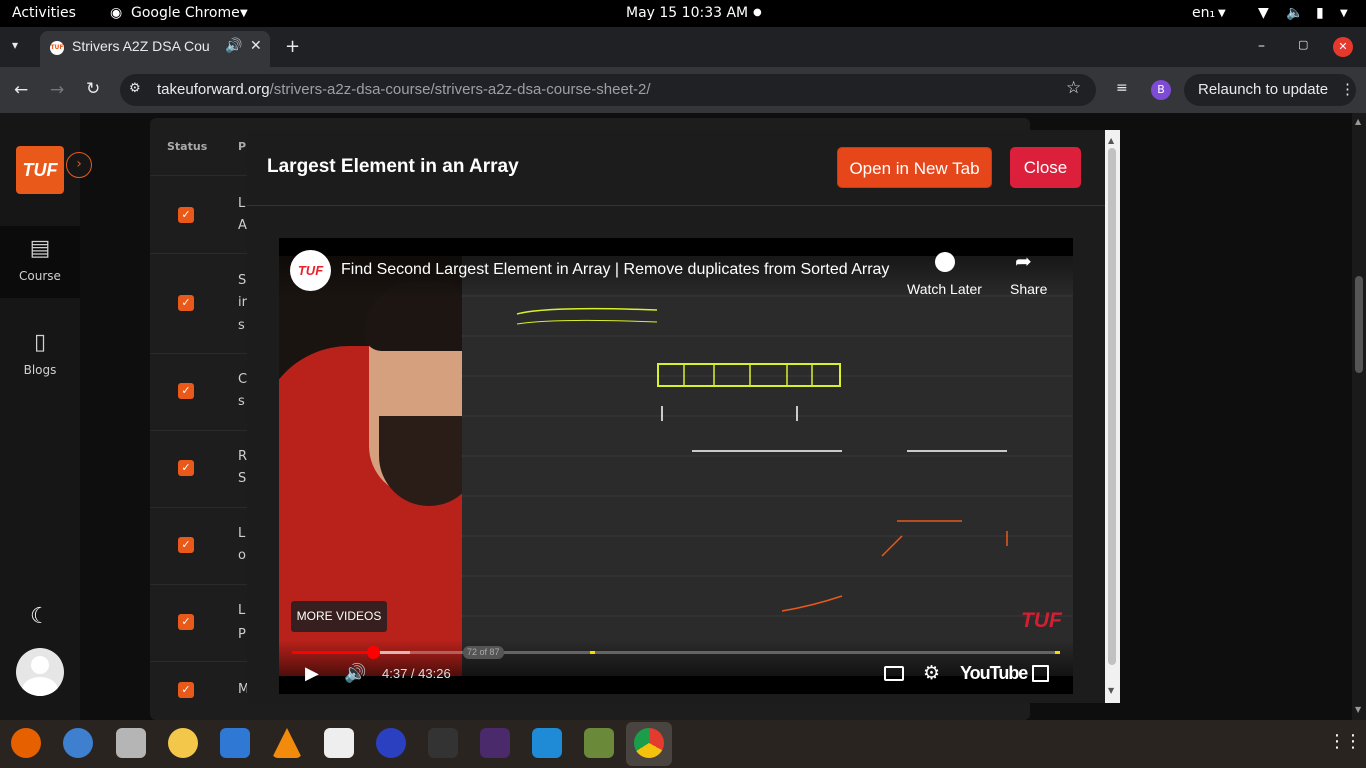 This screenshot has width=1366, height=768. Describe the element at coordinates (15, 45) in the screenshot. I see `tab-search-icon: ▾` at that location.